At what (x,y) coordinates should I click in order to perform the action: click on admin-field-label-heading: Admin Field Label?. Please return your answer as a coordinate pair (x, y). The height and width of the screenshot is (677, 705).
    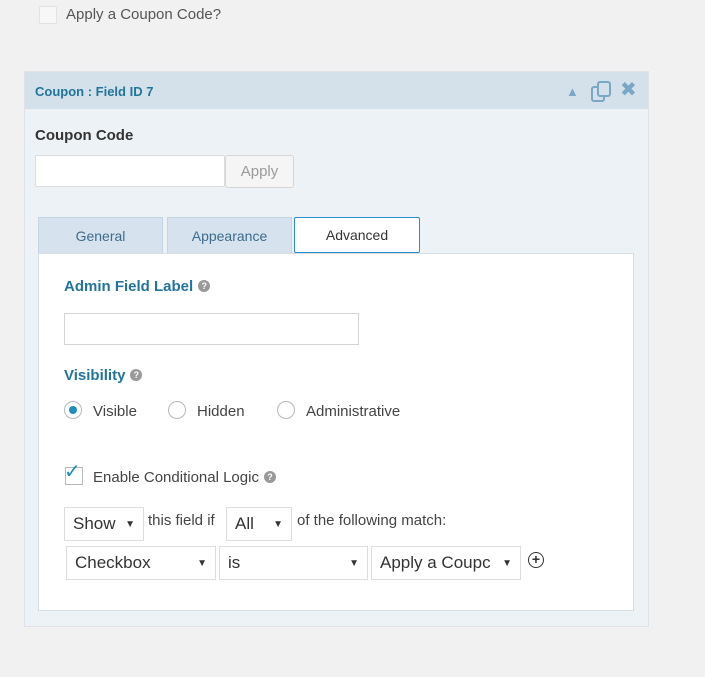
    Looking at the image, I should click on (137, 286).